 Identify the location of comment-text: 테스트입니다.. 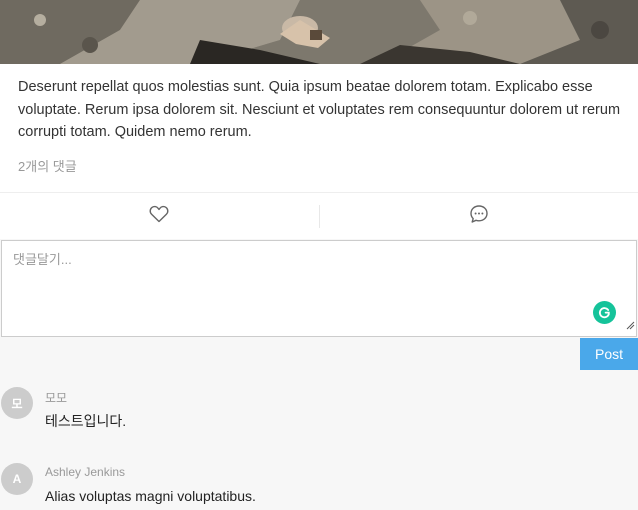
(86, 421).